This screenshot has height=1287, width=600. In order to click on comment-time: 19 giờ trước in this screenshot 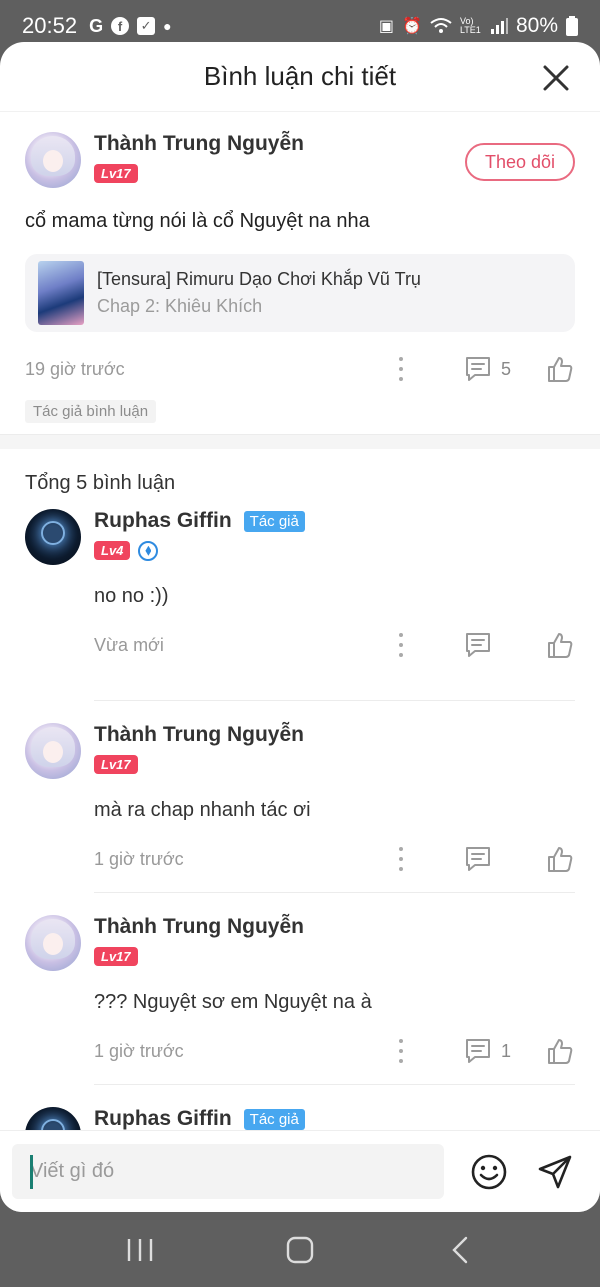, I will do `click(75, 368)`.